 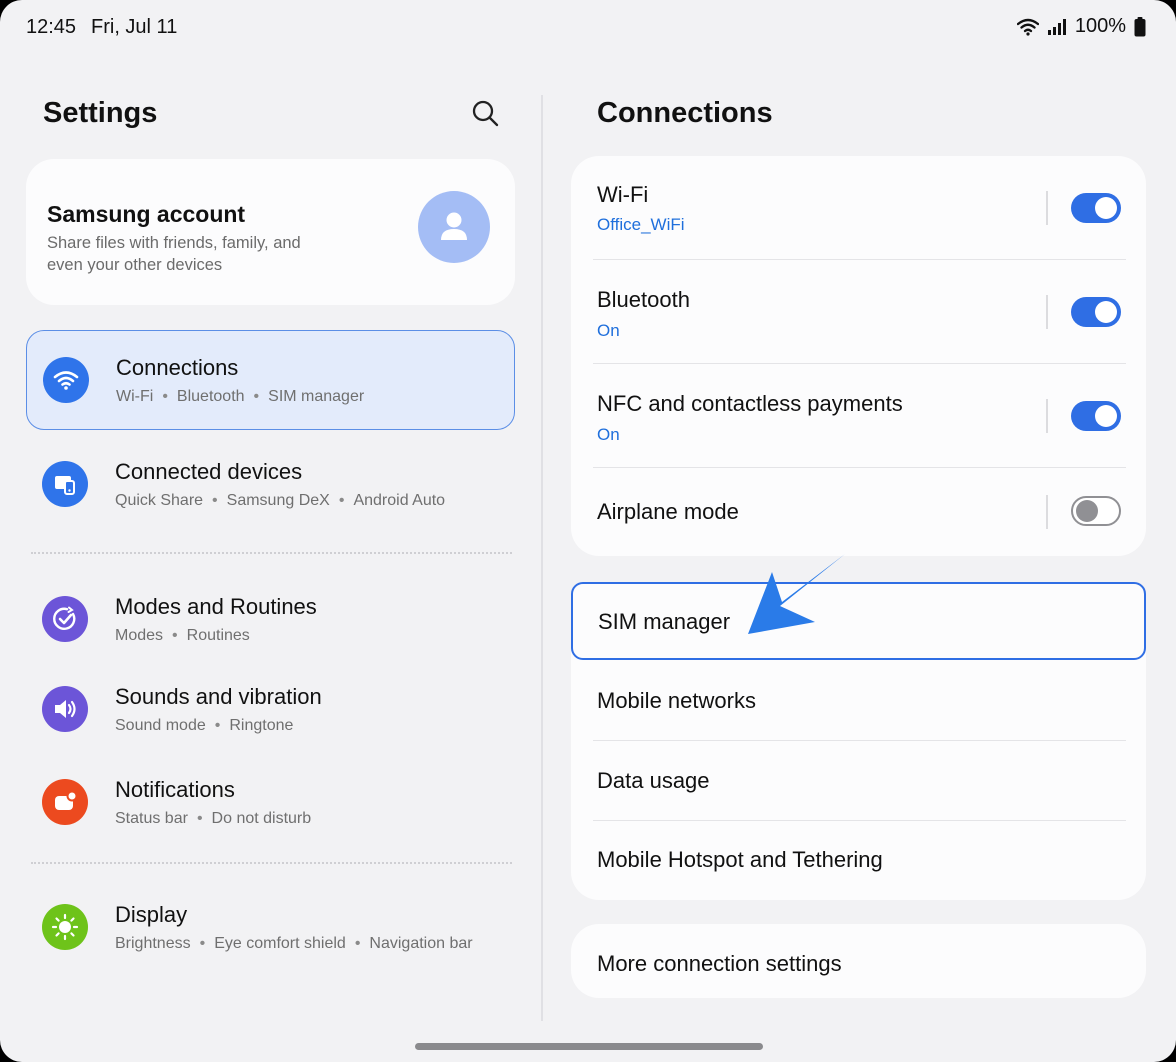 I want to click on mobile-networks-label: Mobile networks, so click(x=676, y=700).